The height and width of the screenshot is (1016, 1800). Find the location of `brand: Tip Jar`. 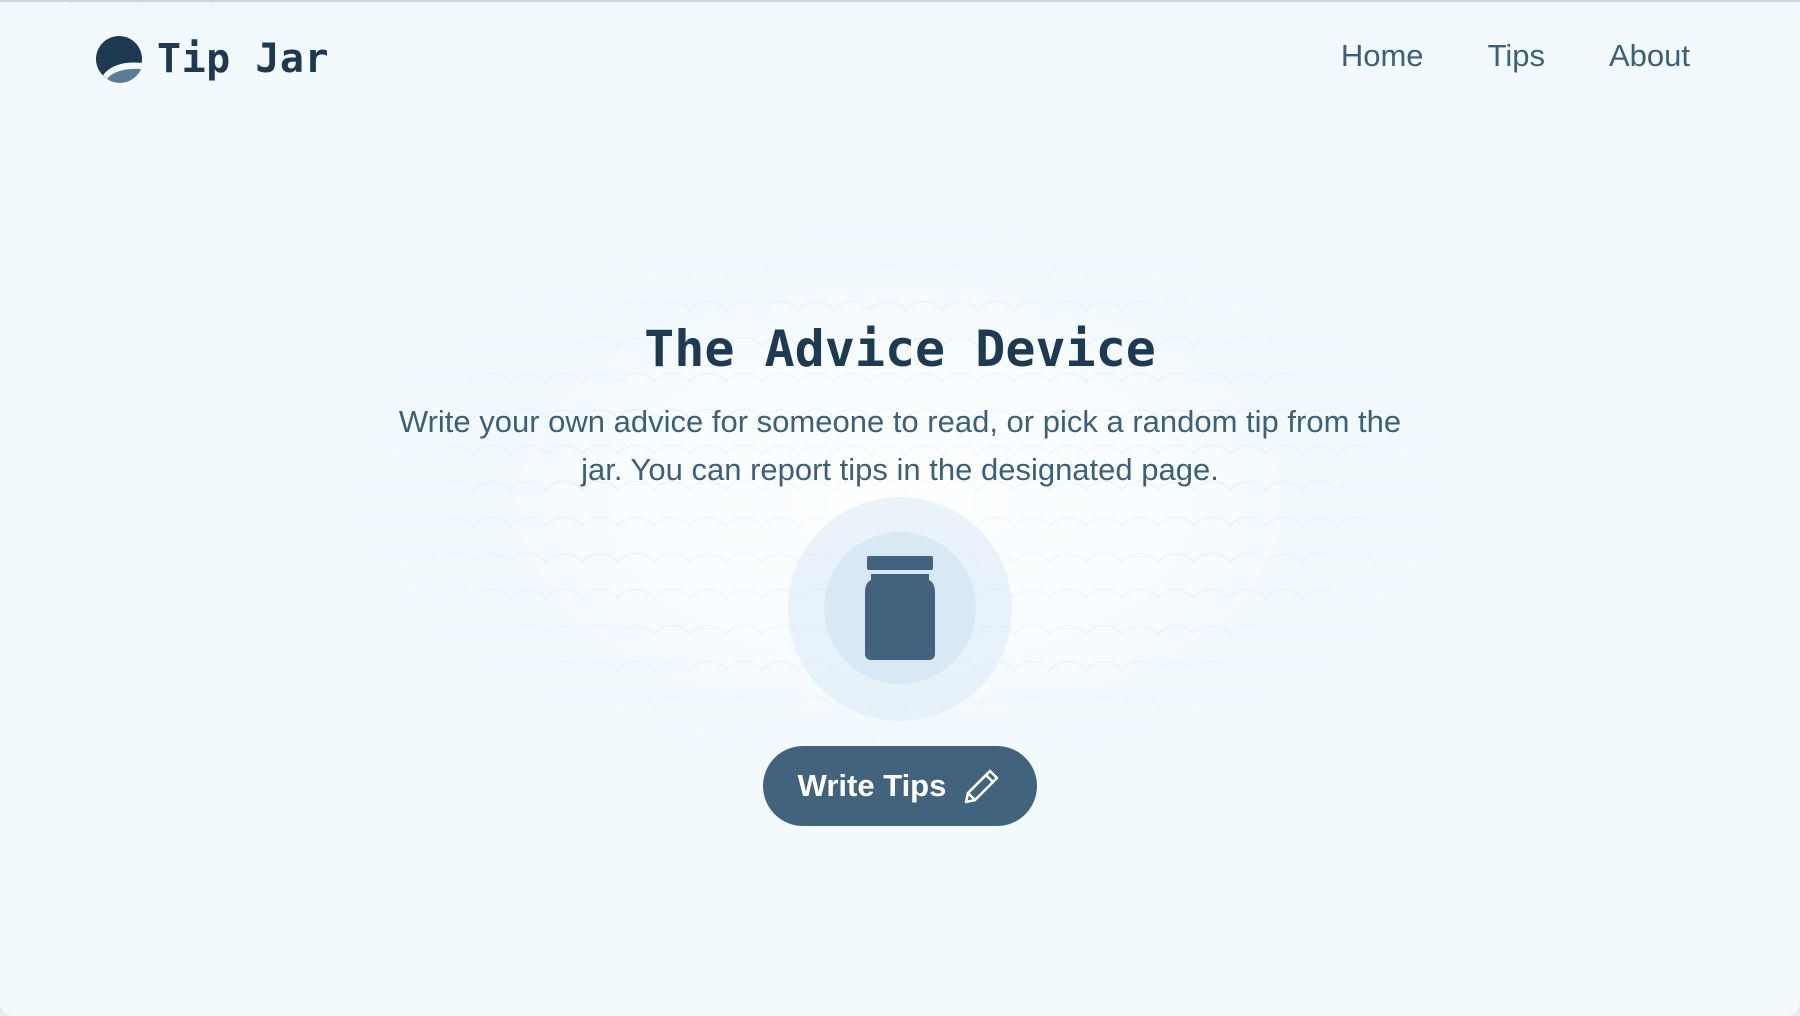

brand: Tip Jar is located at coordinates (212, 59).